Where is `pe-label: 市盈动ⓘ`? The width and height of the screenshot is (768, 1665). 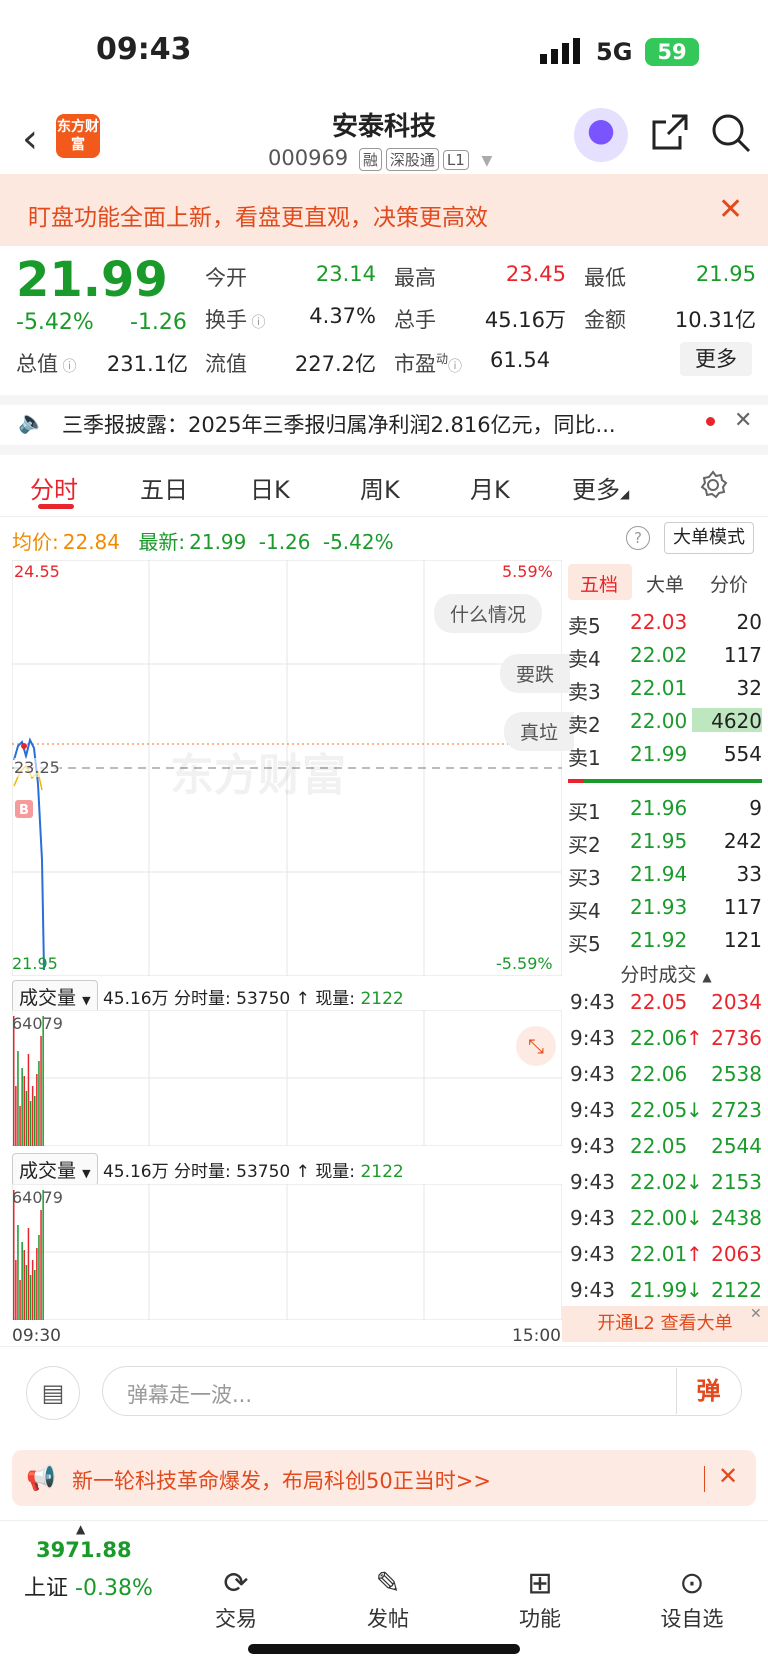 pe-label: 市盈动ⓘ is located at coordinates (428, 364).